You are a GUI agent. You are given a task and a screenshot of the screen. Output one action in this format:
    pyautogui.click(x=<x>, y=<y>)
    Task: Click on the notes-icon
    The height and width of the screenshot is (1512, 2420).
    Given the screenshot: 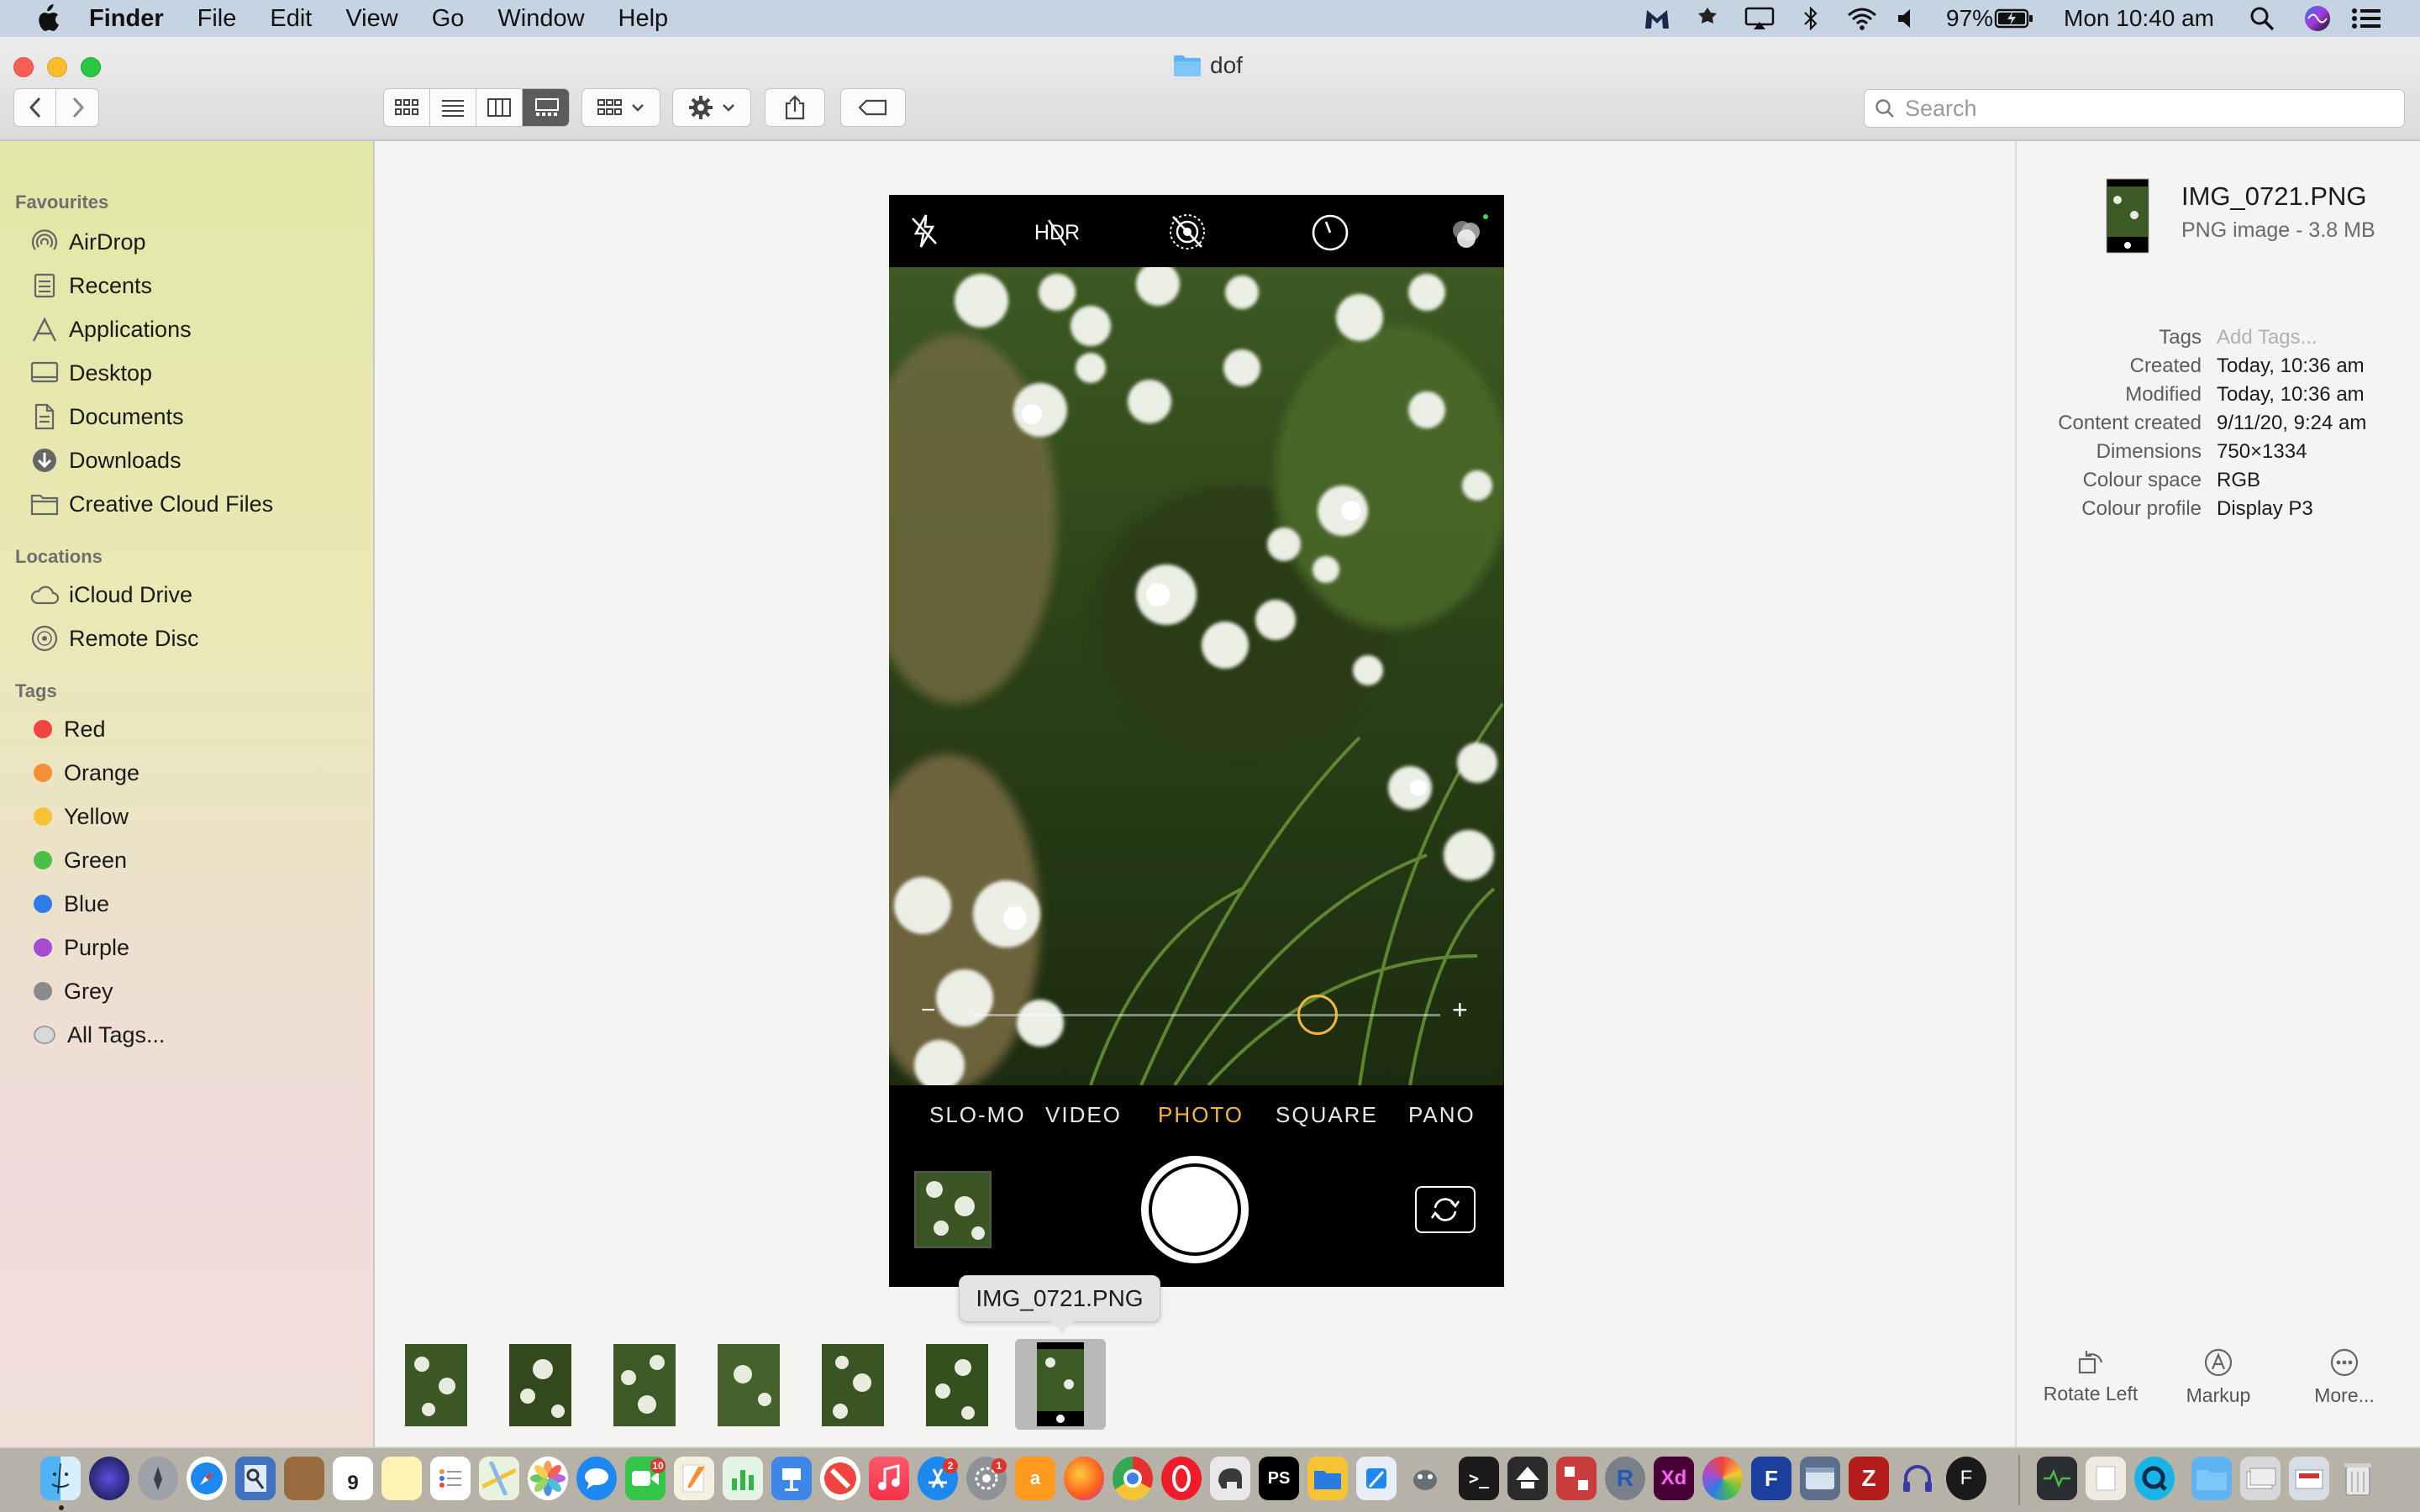 What is the action you would take?
    pyautogui.click(x=401, y=1478)
    